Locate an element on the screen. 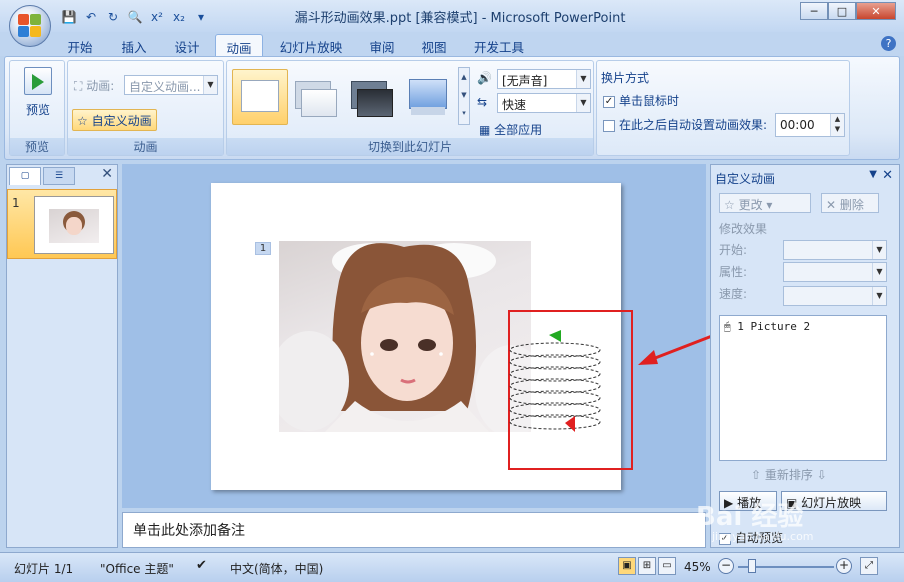  tab-developer: 开发工具 is located at coordinates (499, 45).